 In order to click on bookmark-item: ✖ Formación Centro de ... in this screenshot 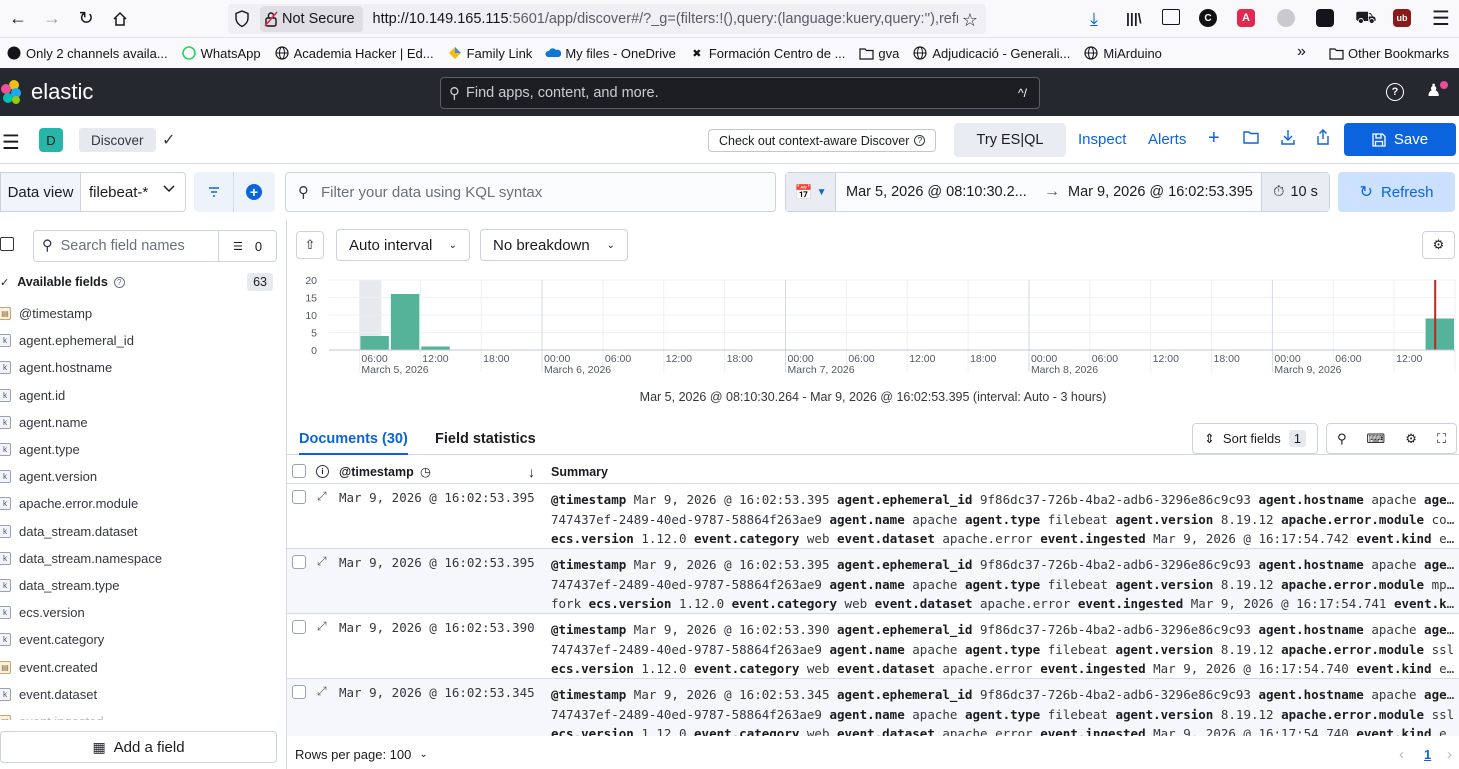, I will do `click(767, 53)`.